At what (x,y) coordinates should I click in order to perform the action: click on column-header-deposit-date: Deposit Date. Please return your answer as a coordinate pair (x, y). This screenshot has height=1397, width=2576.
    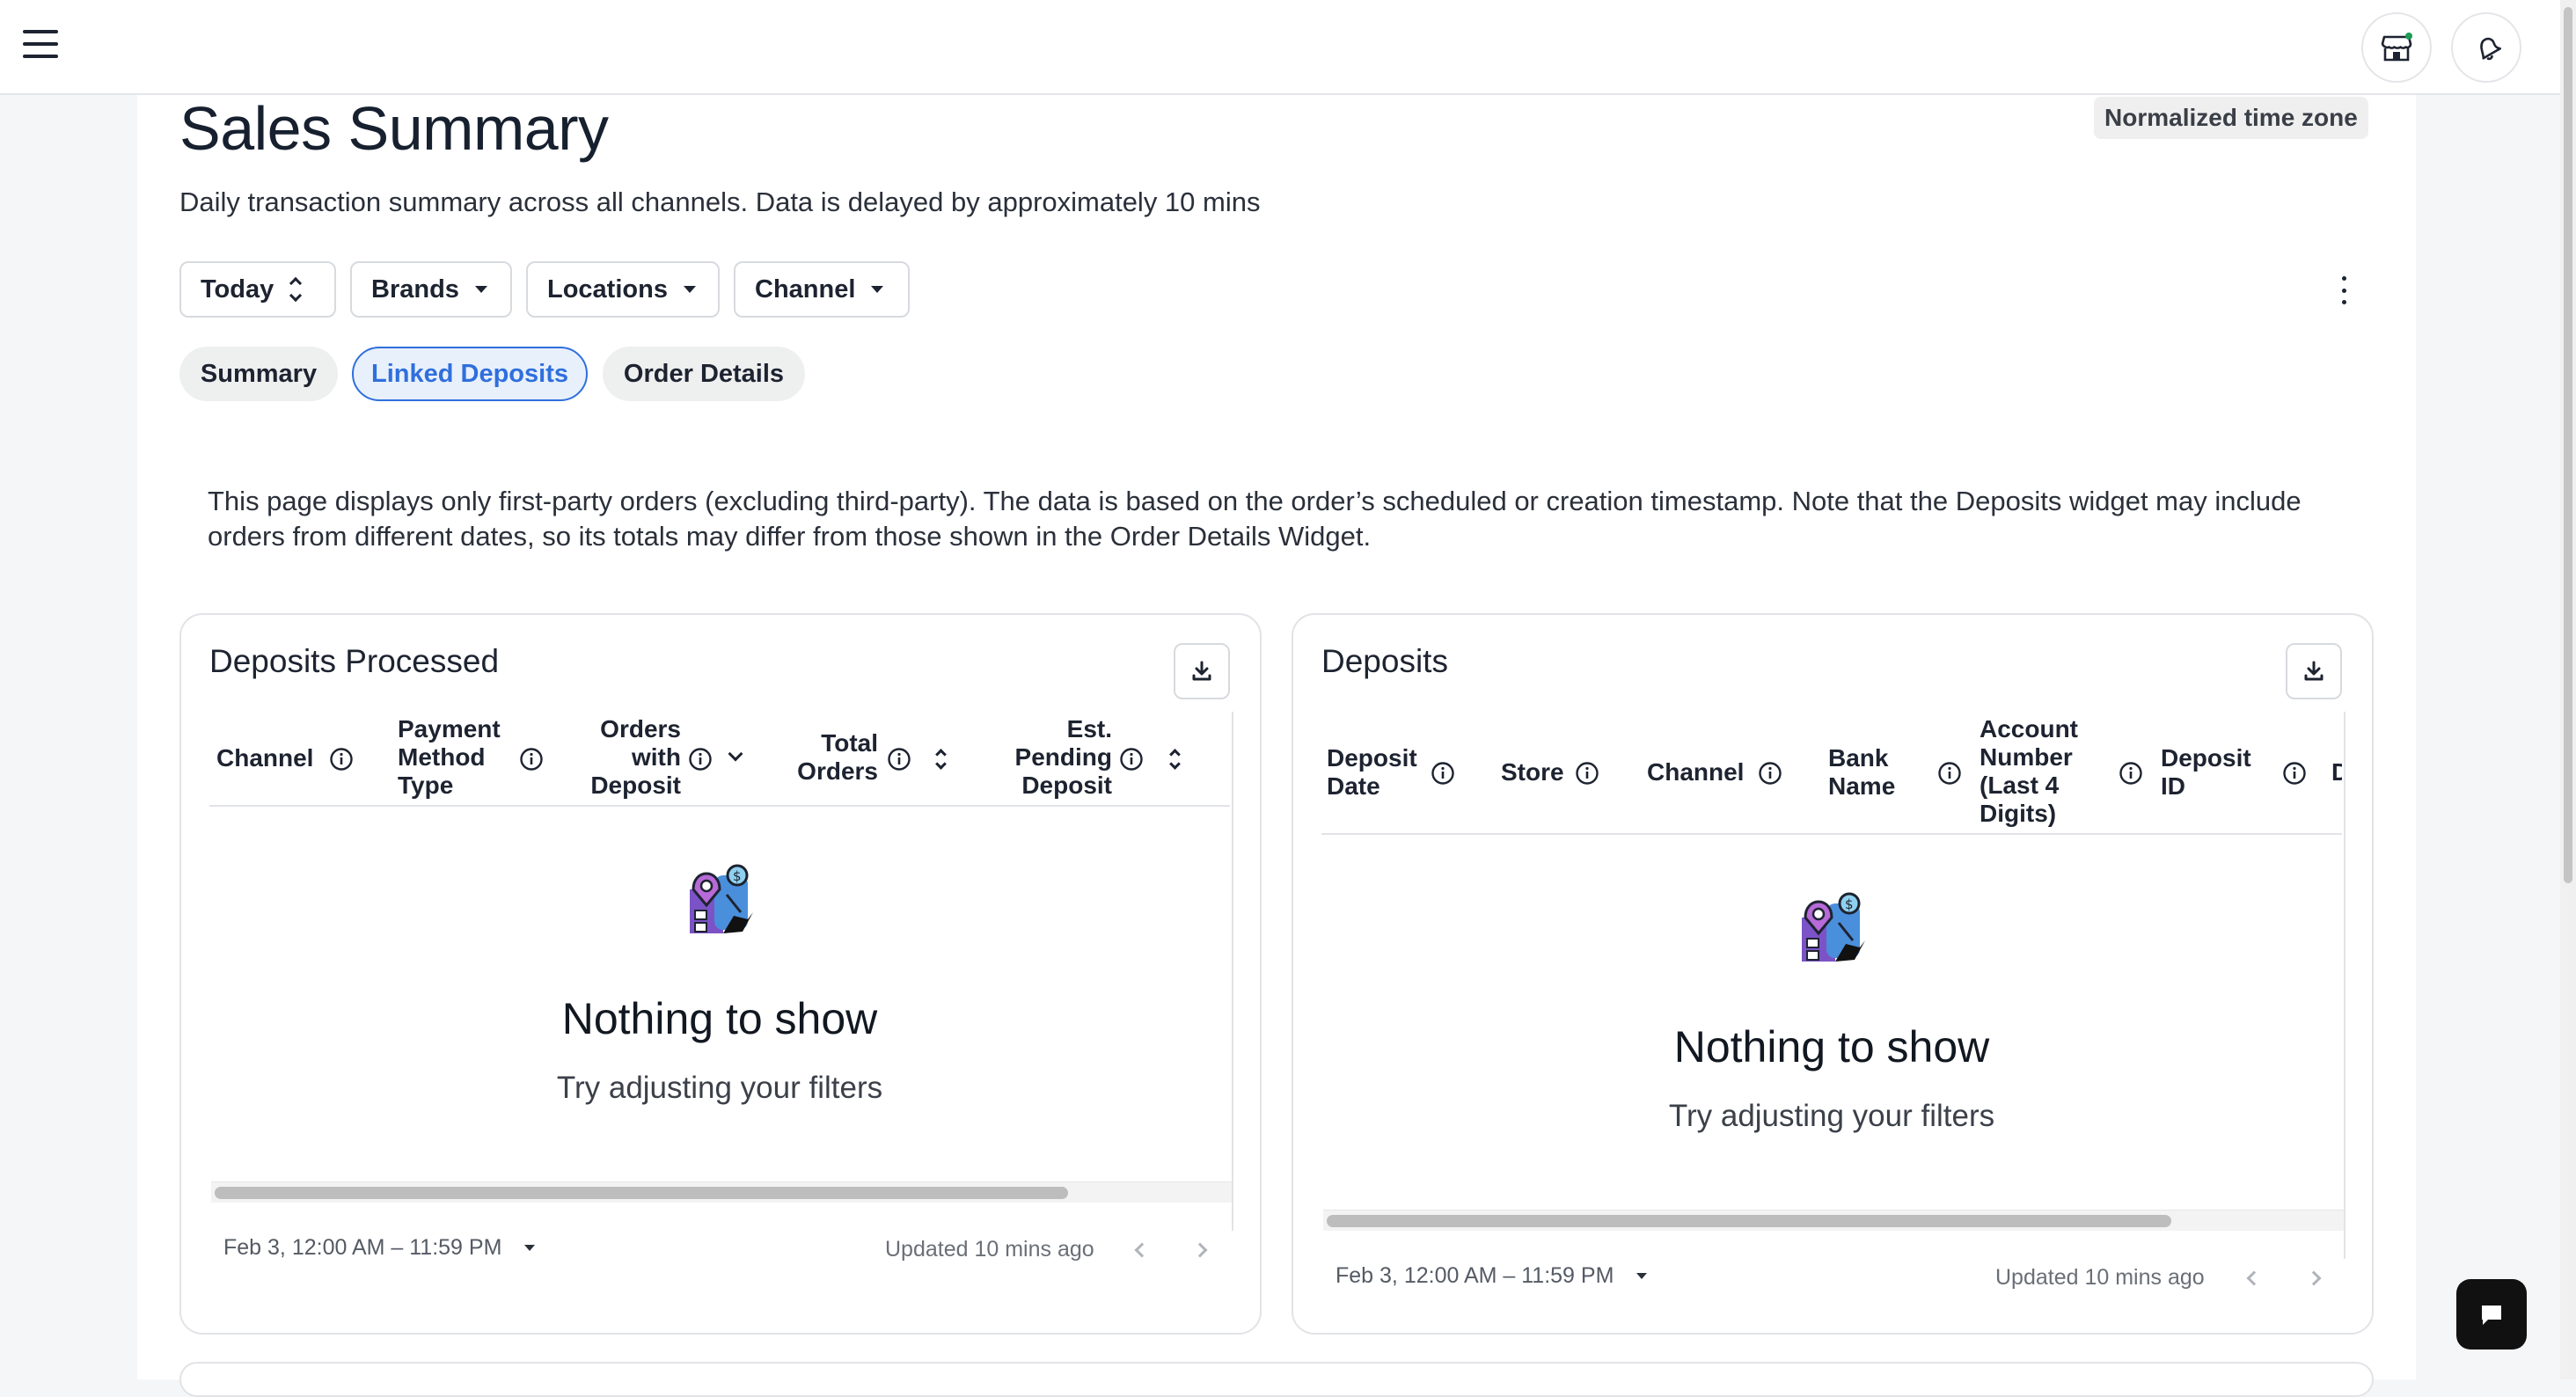
    Looking at the image, I should click on (1372, 772).